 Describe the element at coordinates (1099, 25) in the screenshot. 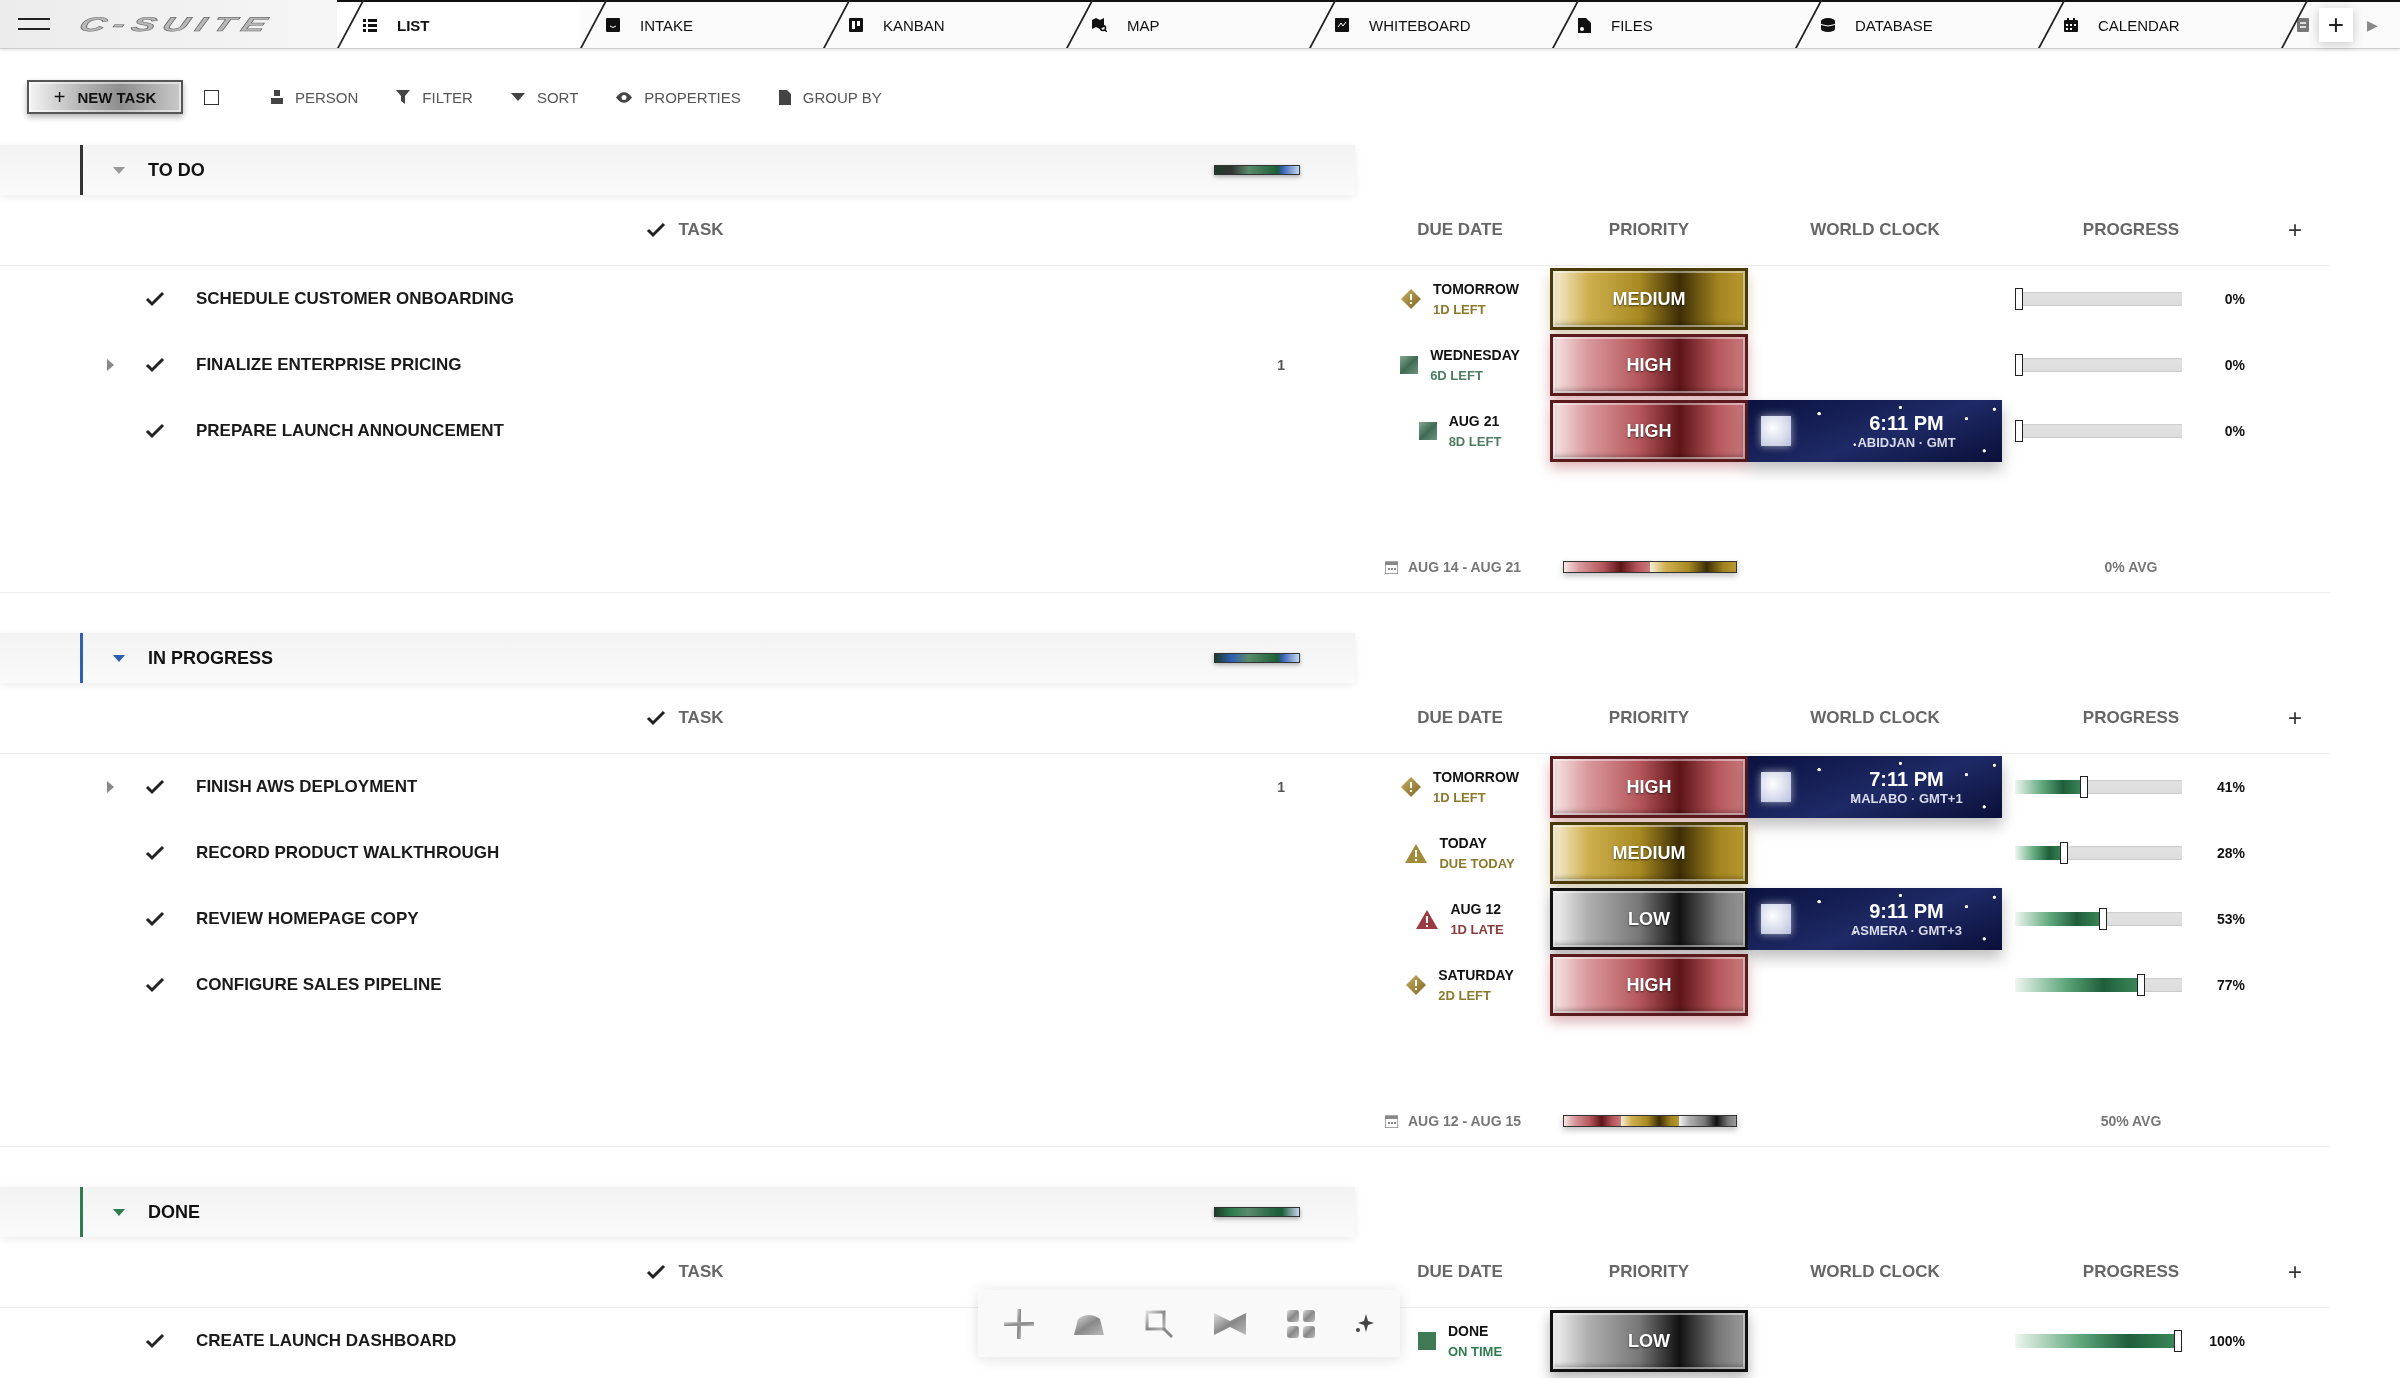

I see `map-icon` at that location.